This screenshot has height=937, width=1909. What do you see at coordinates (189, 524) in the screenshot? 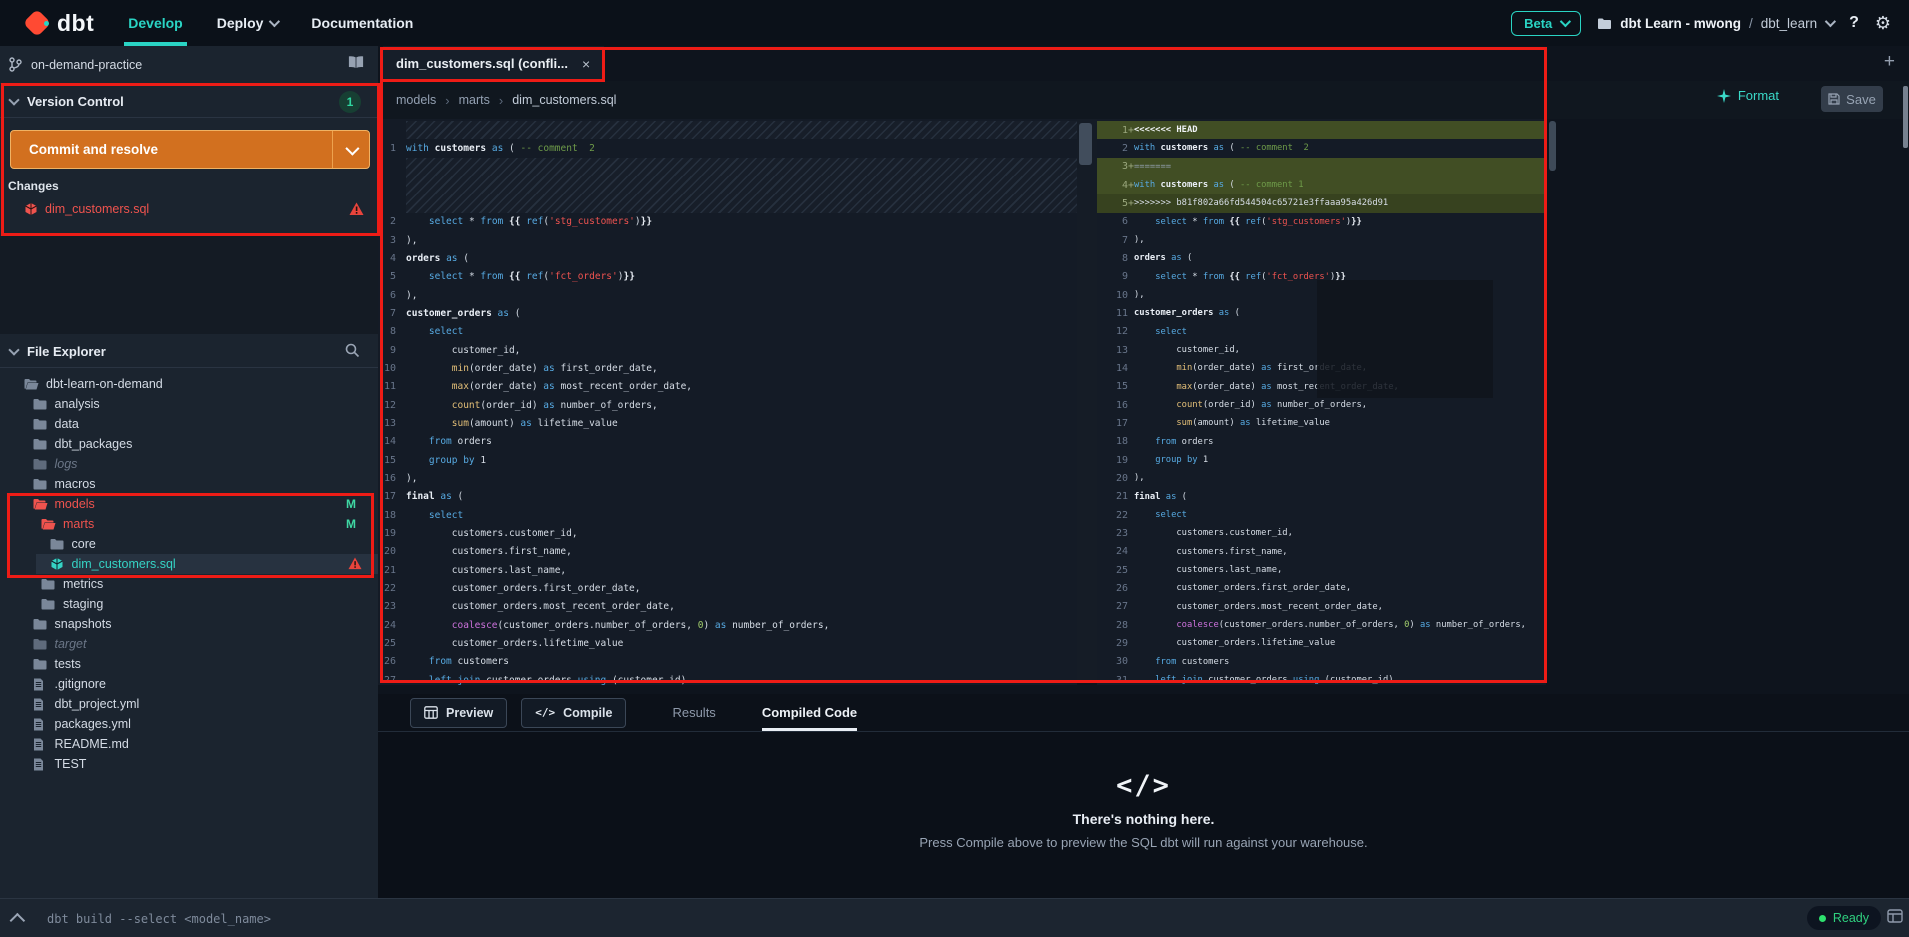
I see `tree-item-marts: marts M` at bounding box center [189, 524].